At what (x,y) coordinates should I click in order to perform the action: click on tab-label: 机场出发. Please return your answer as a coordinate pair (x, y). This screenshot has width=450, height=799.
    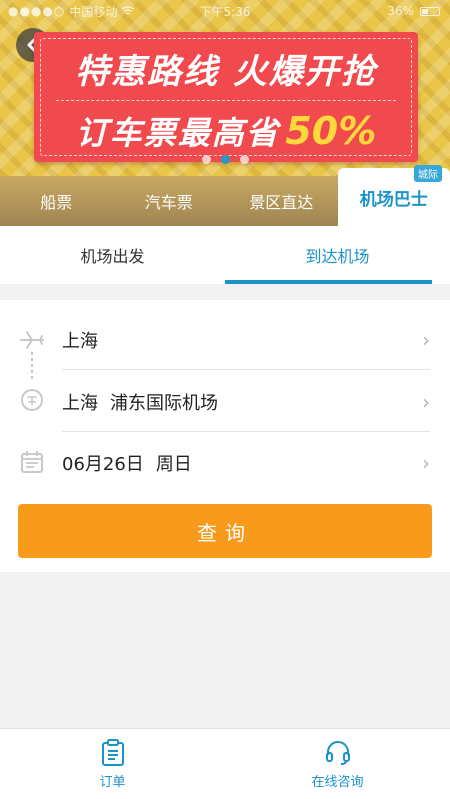
    Looking at the image, I should click on (112, 256).